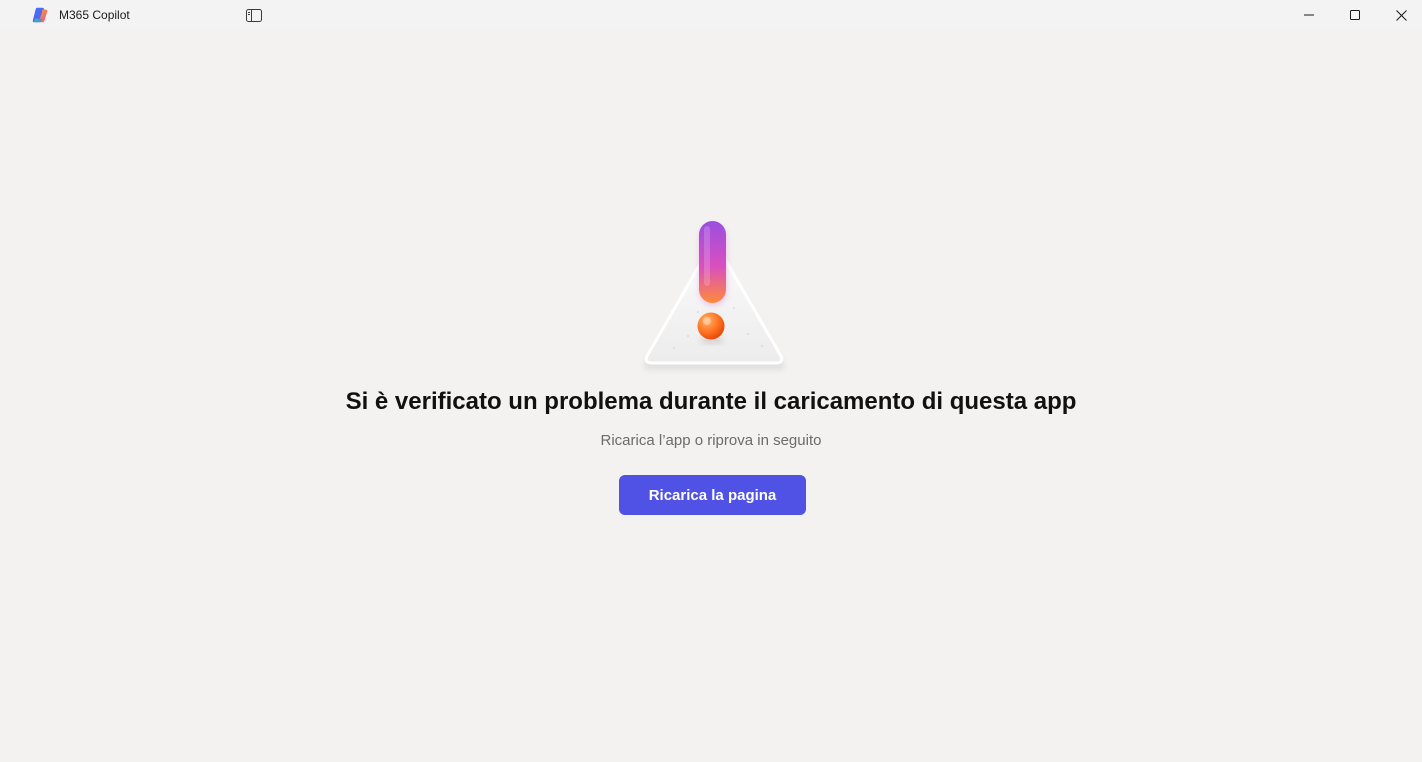 Image resolution: width=1422 pixels, height=762 pixels. I want to click on minimize-icon, so click(1309, 15).